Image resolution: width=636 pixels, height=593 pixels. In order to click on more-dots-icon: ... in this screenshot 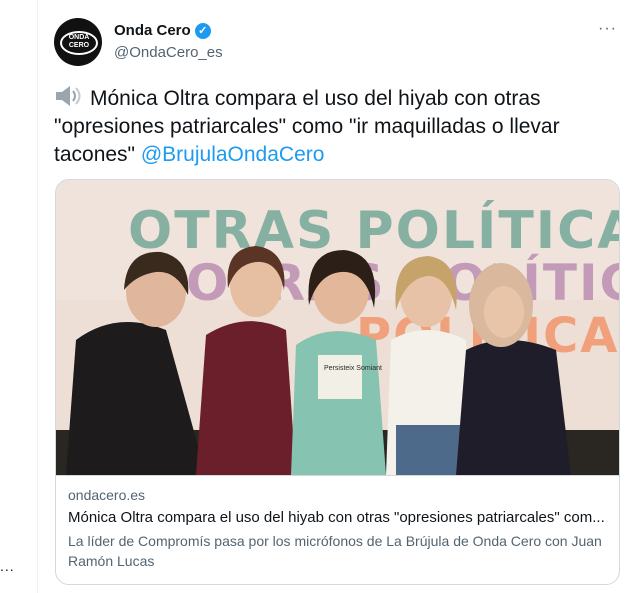, I will do `click(7, 566)`.